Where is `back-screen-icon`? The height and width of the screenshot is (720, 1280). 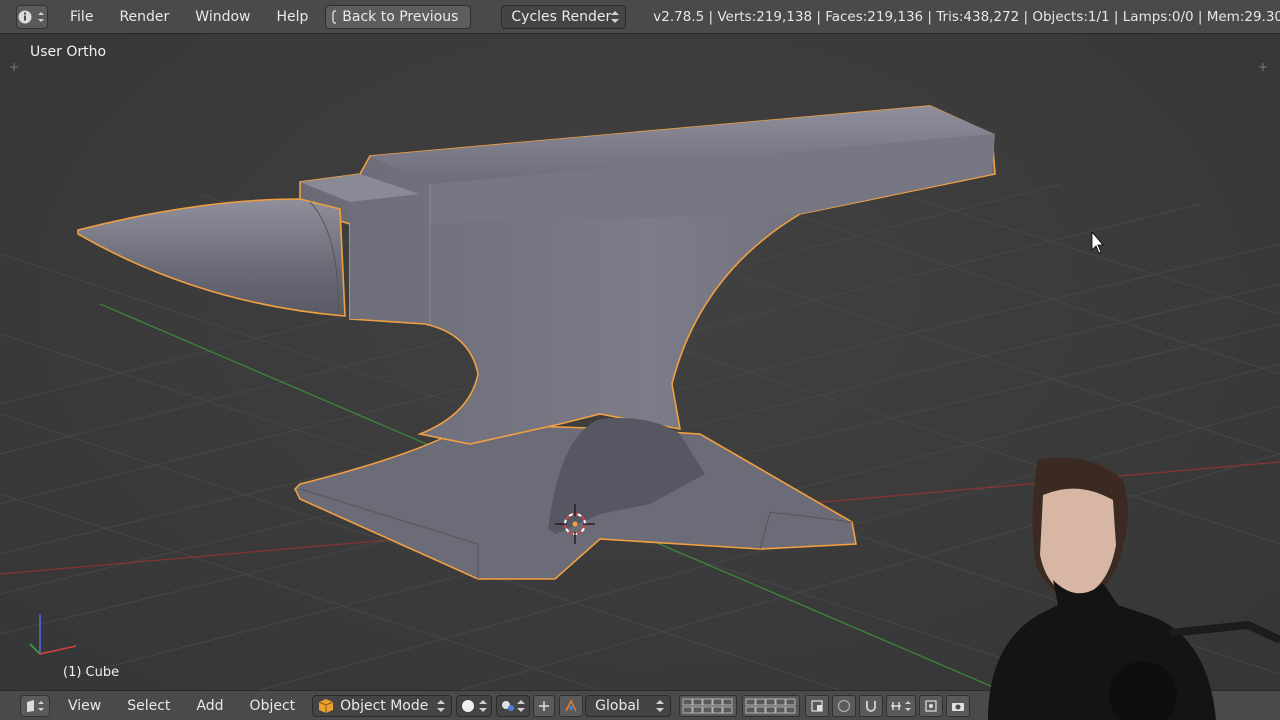 back-screen-icon is located at coordinates (334, 16).